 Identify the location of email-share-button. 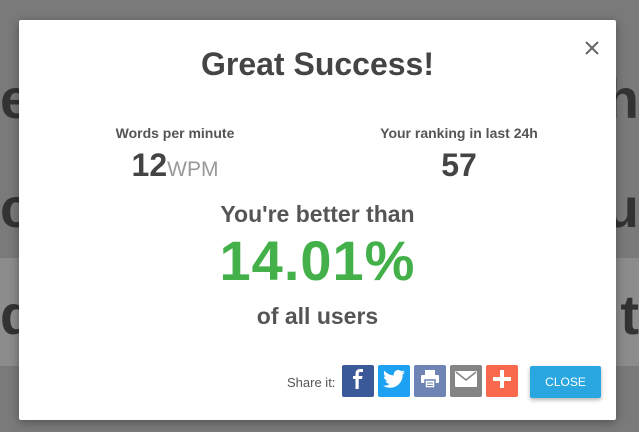
(466, 381).